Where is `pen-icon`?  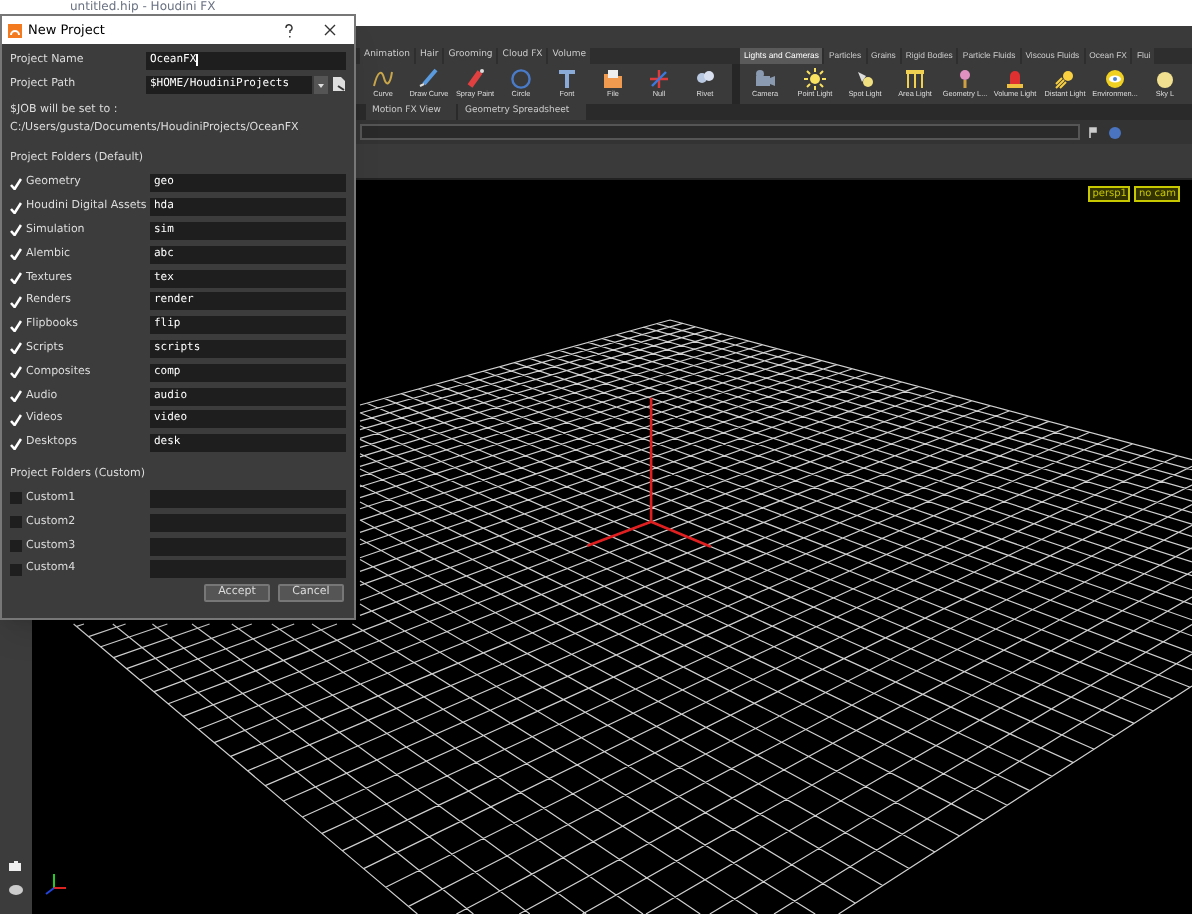 pen-icon is located at coordinates (429, 79).